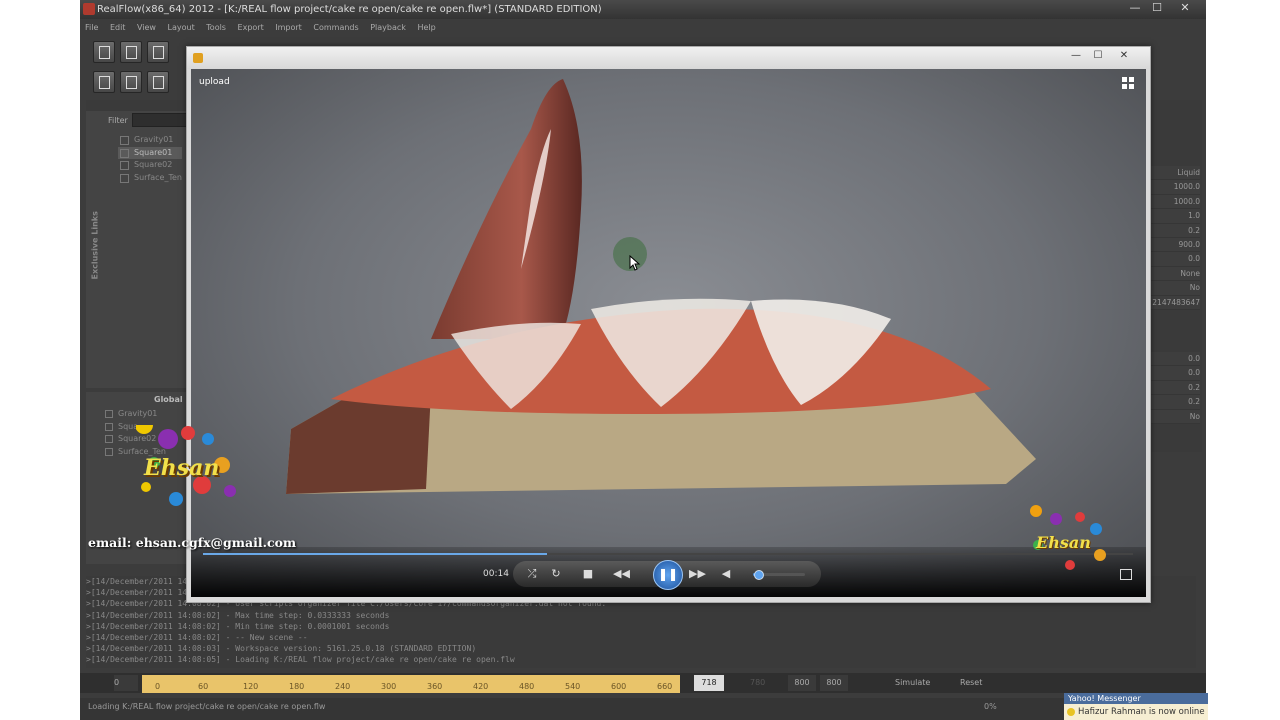  Describe the element at coordinates (214, 82) in the screenshot. I see `video-title-label: upload` at that location.